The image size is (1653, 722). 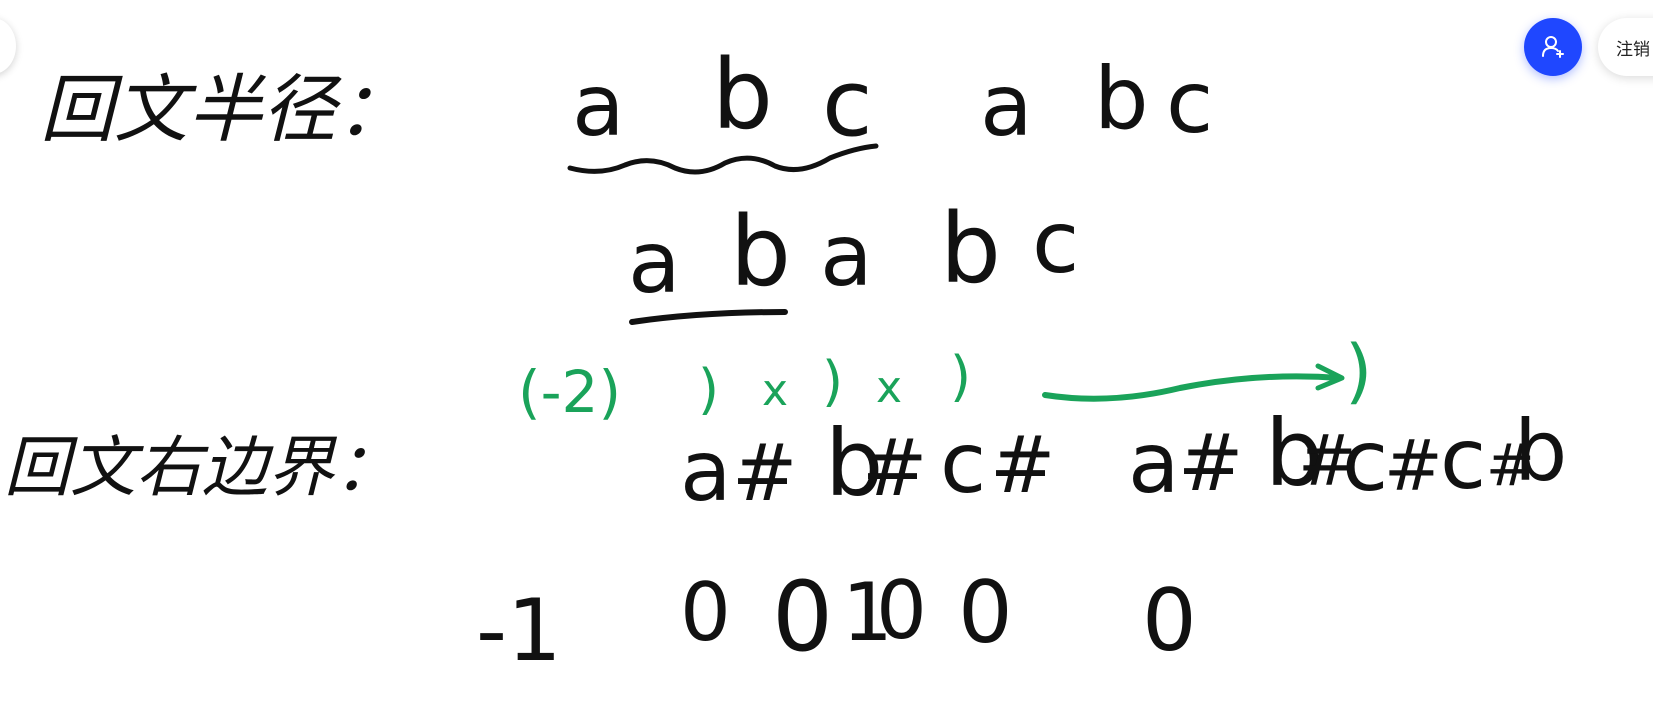 I want to click on heading-boundary: 回文右边界：, so click(x=202, y=467).